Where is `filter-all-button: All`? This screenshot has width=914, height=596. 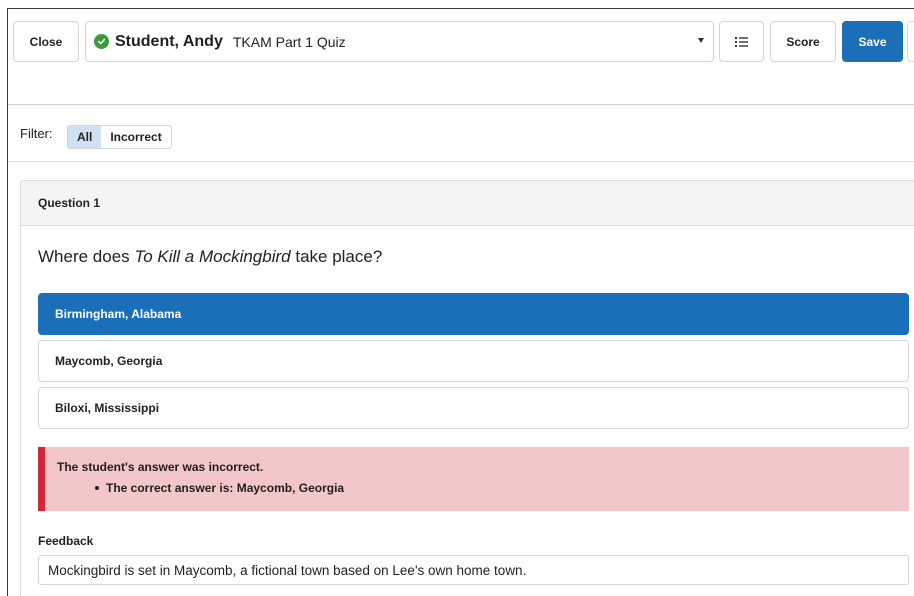
filter-all-button: All is located at coordinates (85, 137).